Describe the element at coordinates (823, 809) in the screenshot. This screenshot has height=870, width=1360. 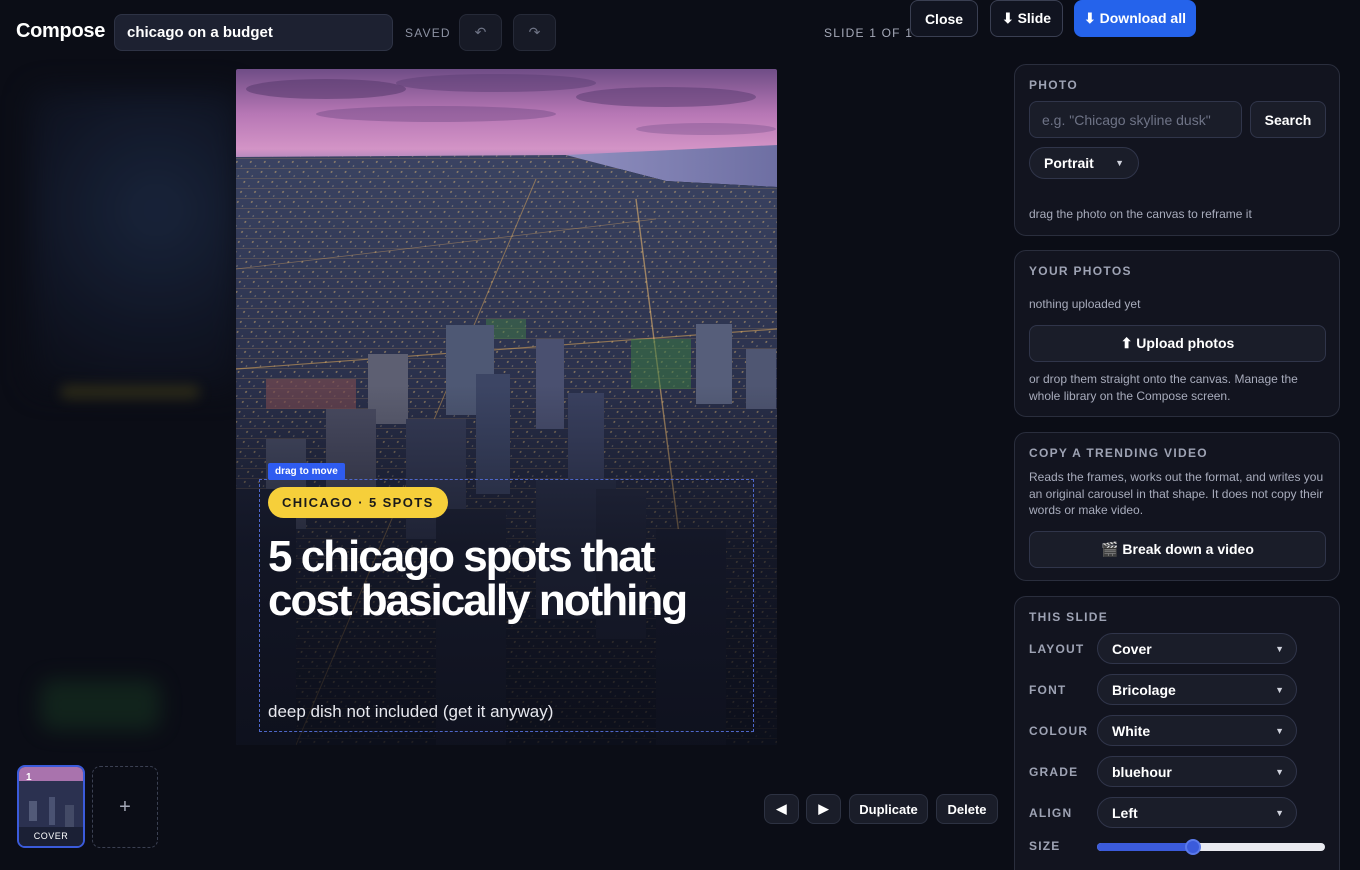
I see `next-slide-button: ▶` at that location.